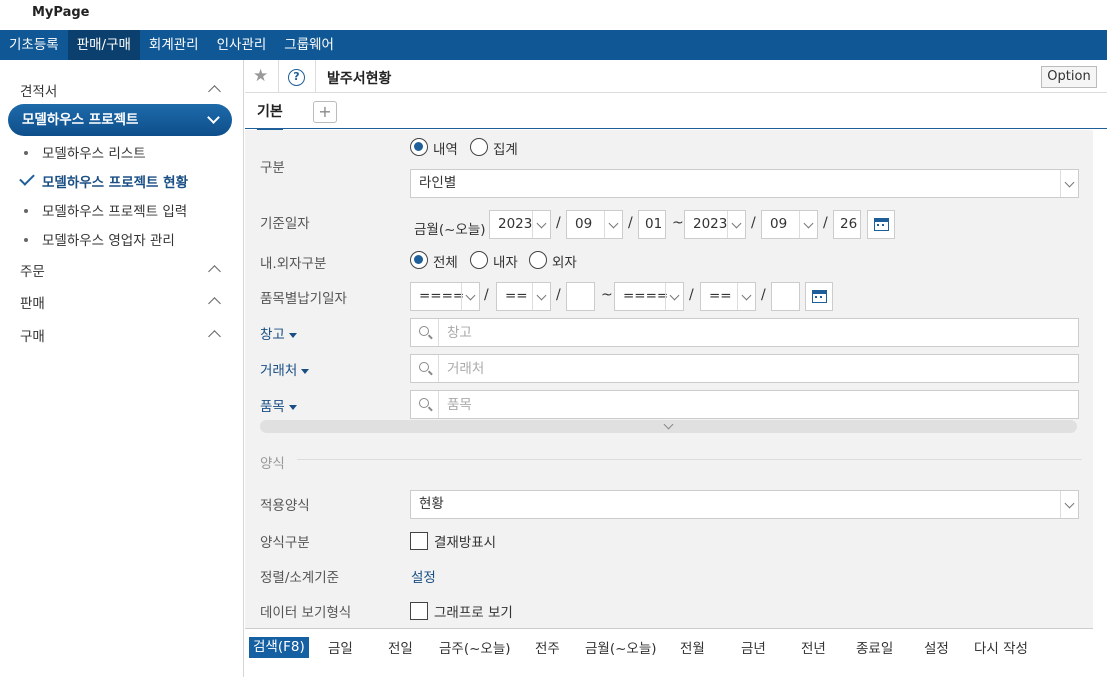 Image resolution: width=1107 pixels, height=677 pixels. What do you see at coordinates (668, 426) in the screenshot?
I see `expand-toggle` at bounding box center [668, 426].